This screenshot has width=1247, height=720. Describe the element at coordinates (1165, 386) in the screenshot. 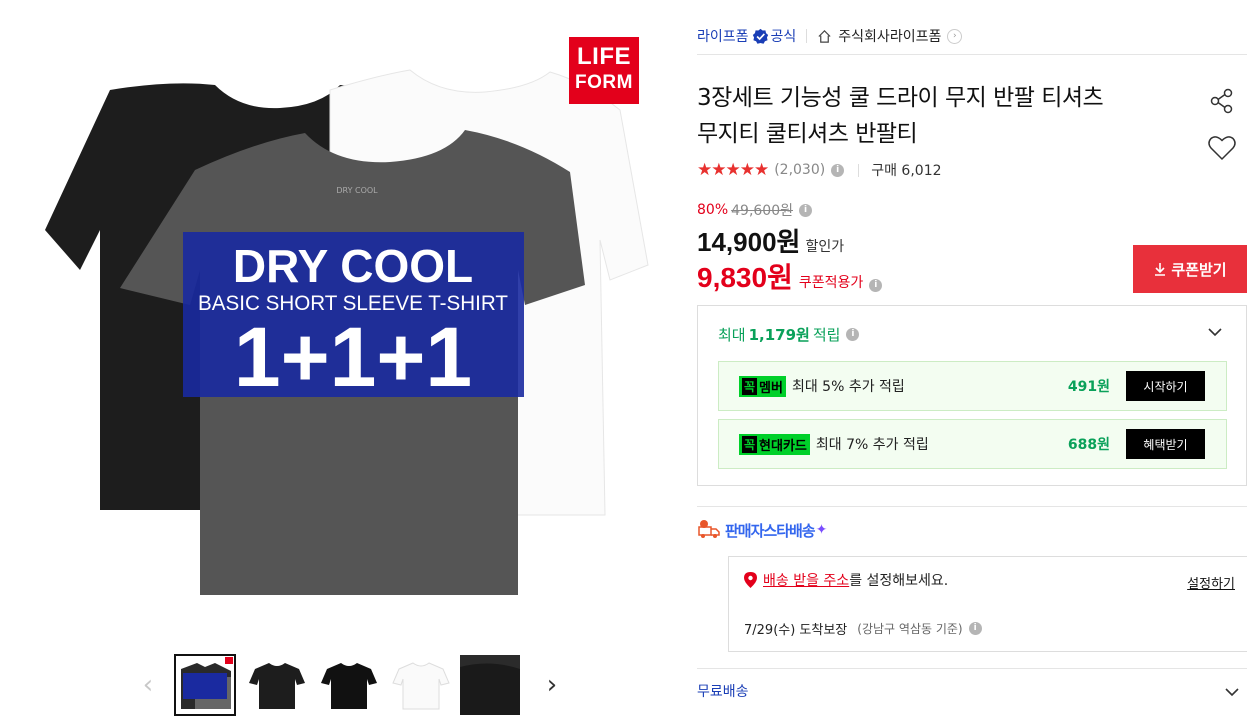

I see `start-membership-button: 시작하기` at that location.